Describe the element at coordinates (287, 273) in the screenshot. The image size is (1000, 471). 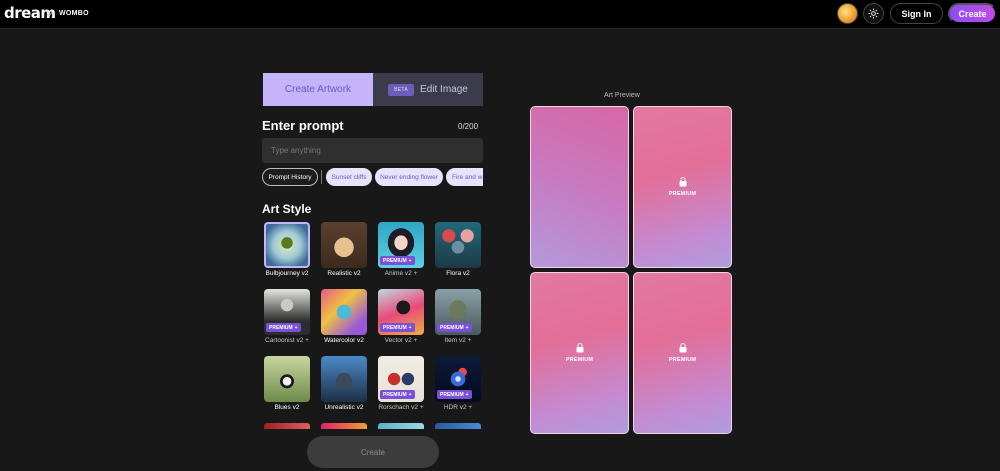
I see `style-label: Bulbjourney v2` at that location.